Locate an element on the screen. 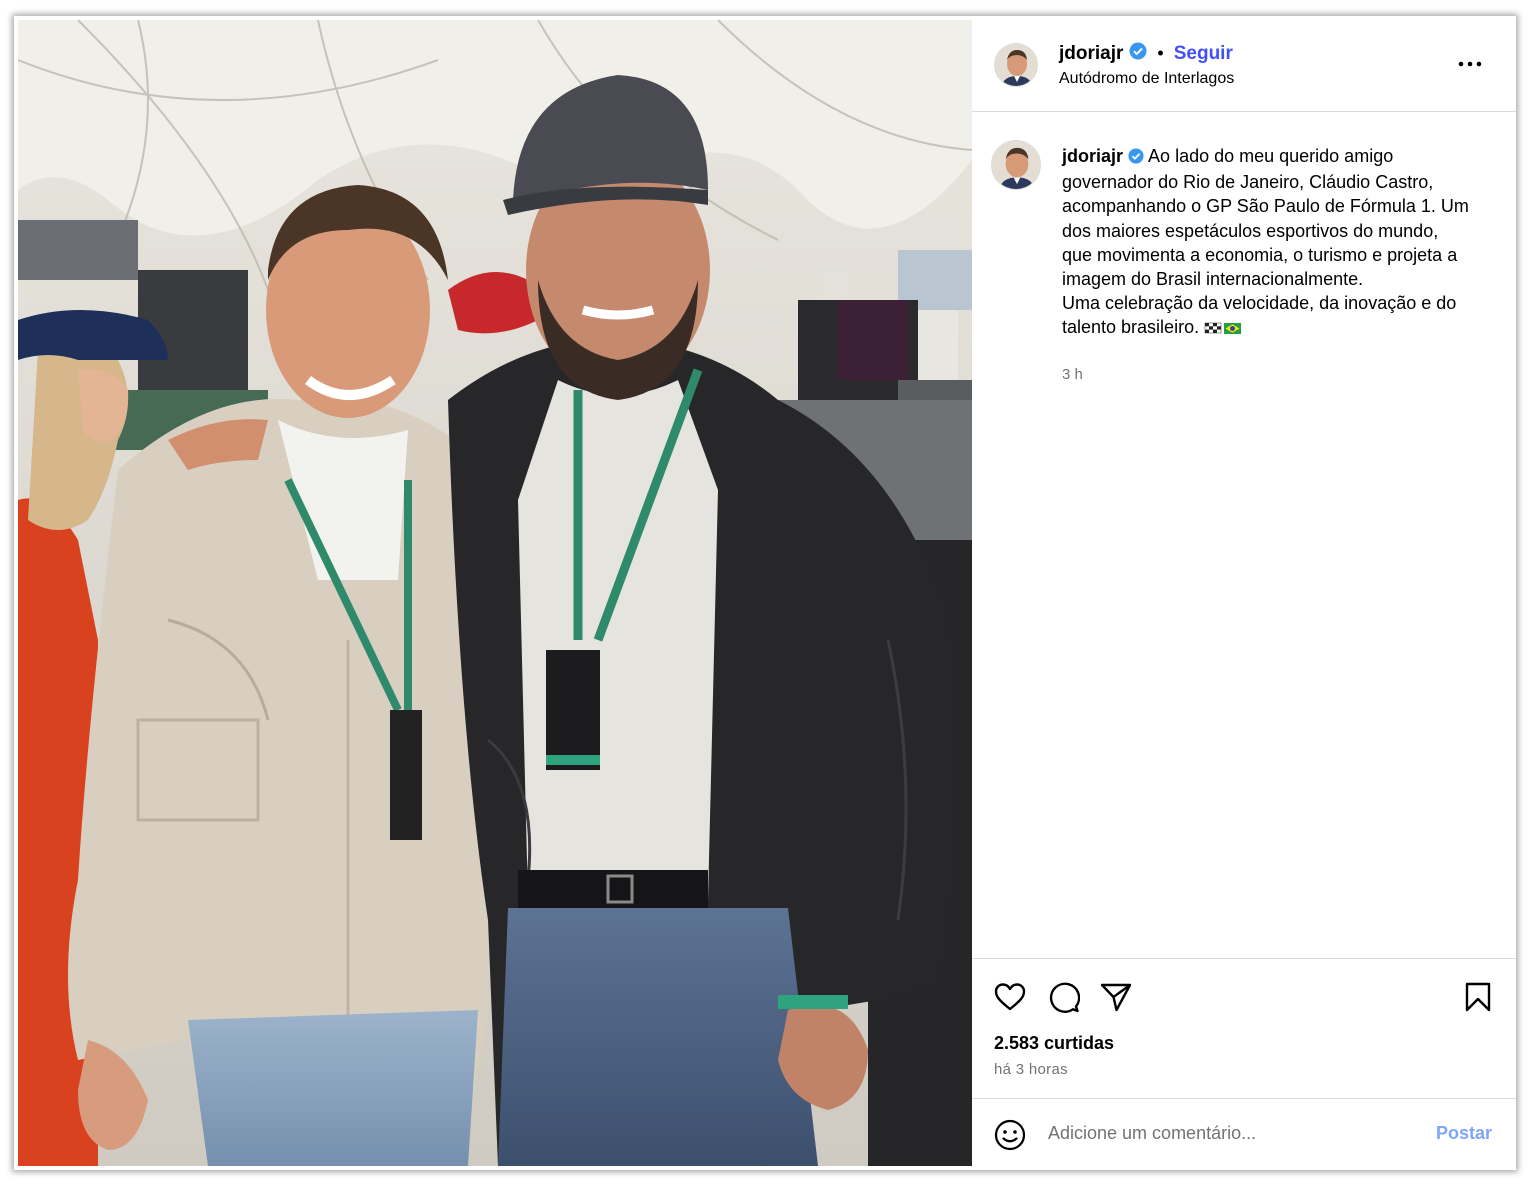 The height and width of the screenshot is (1186, 1532). caption-username: jdoriajr is located at coordinates (1092, 156).